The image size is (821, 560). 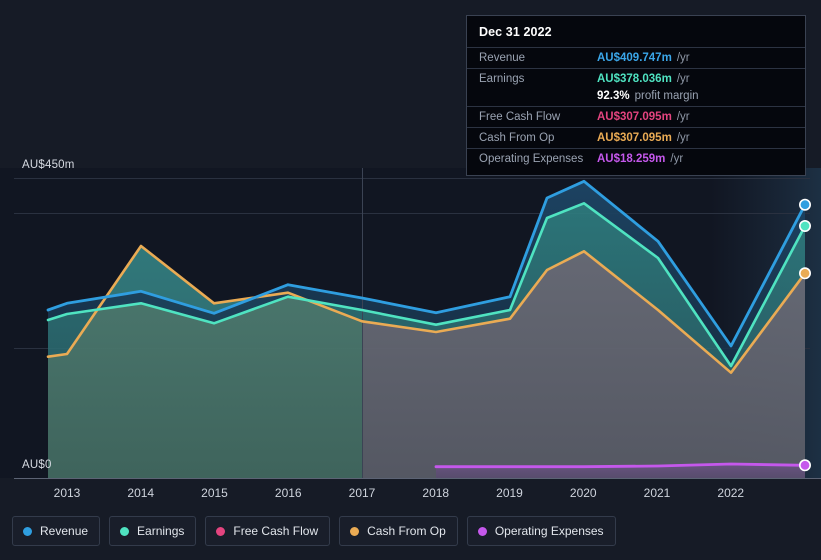 What do you see at coordinates (214, 493) in the screenshot?
I see `x-tick-2015: 2015` at bounding box center [214, 493].